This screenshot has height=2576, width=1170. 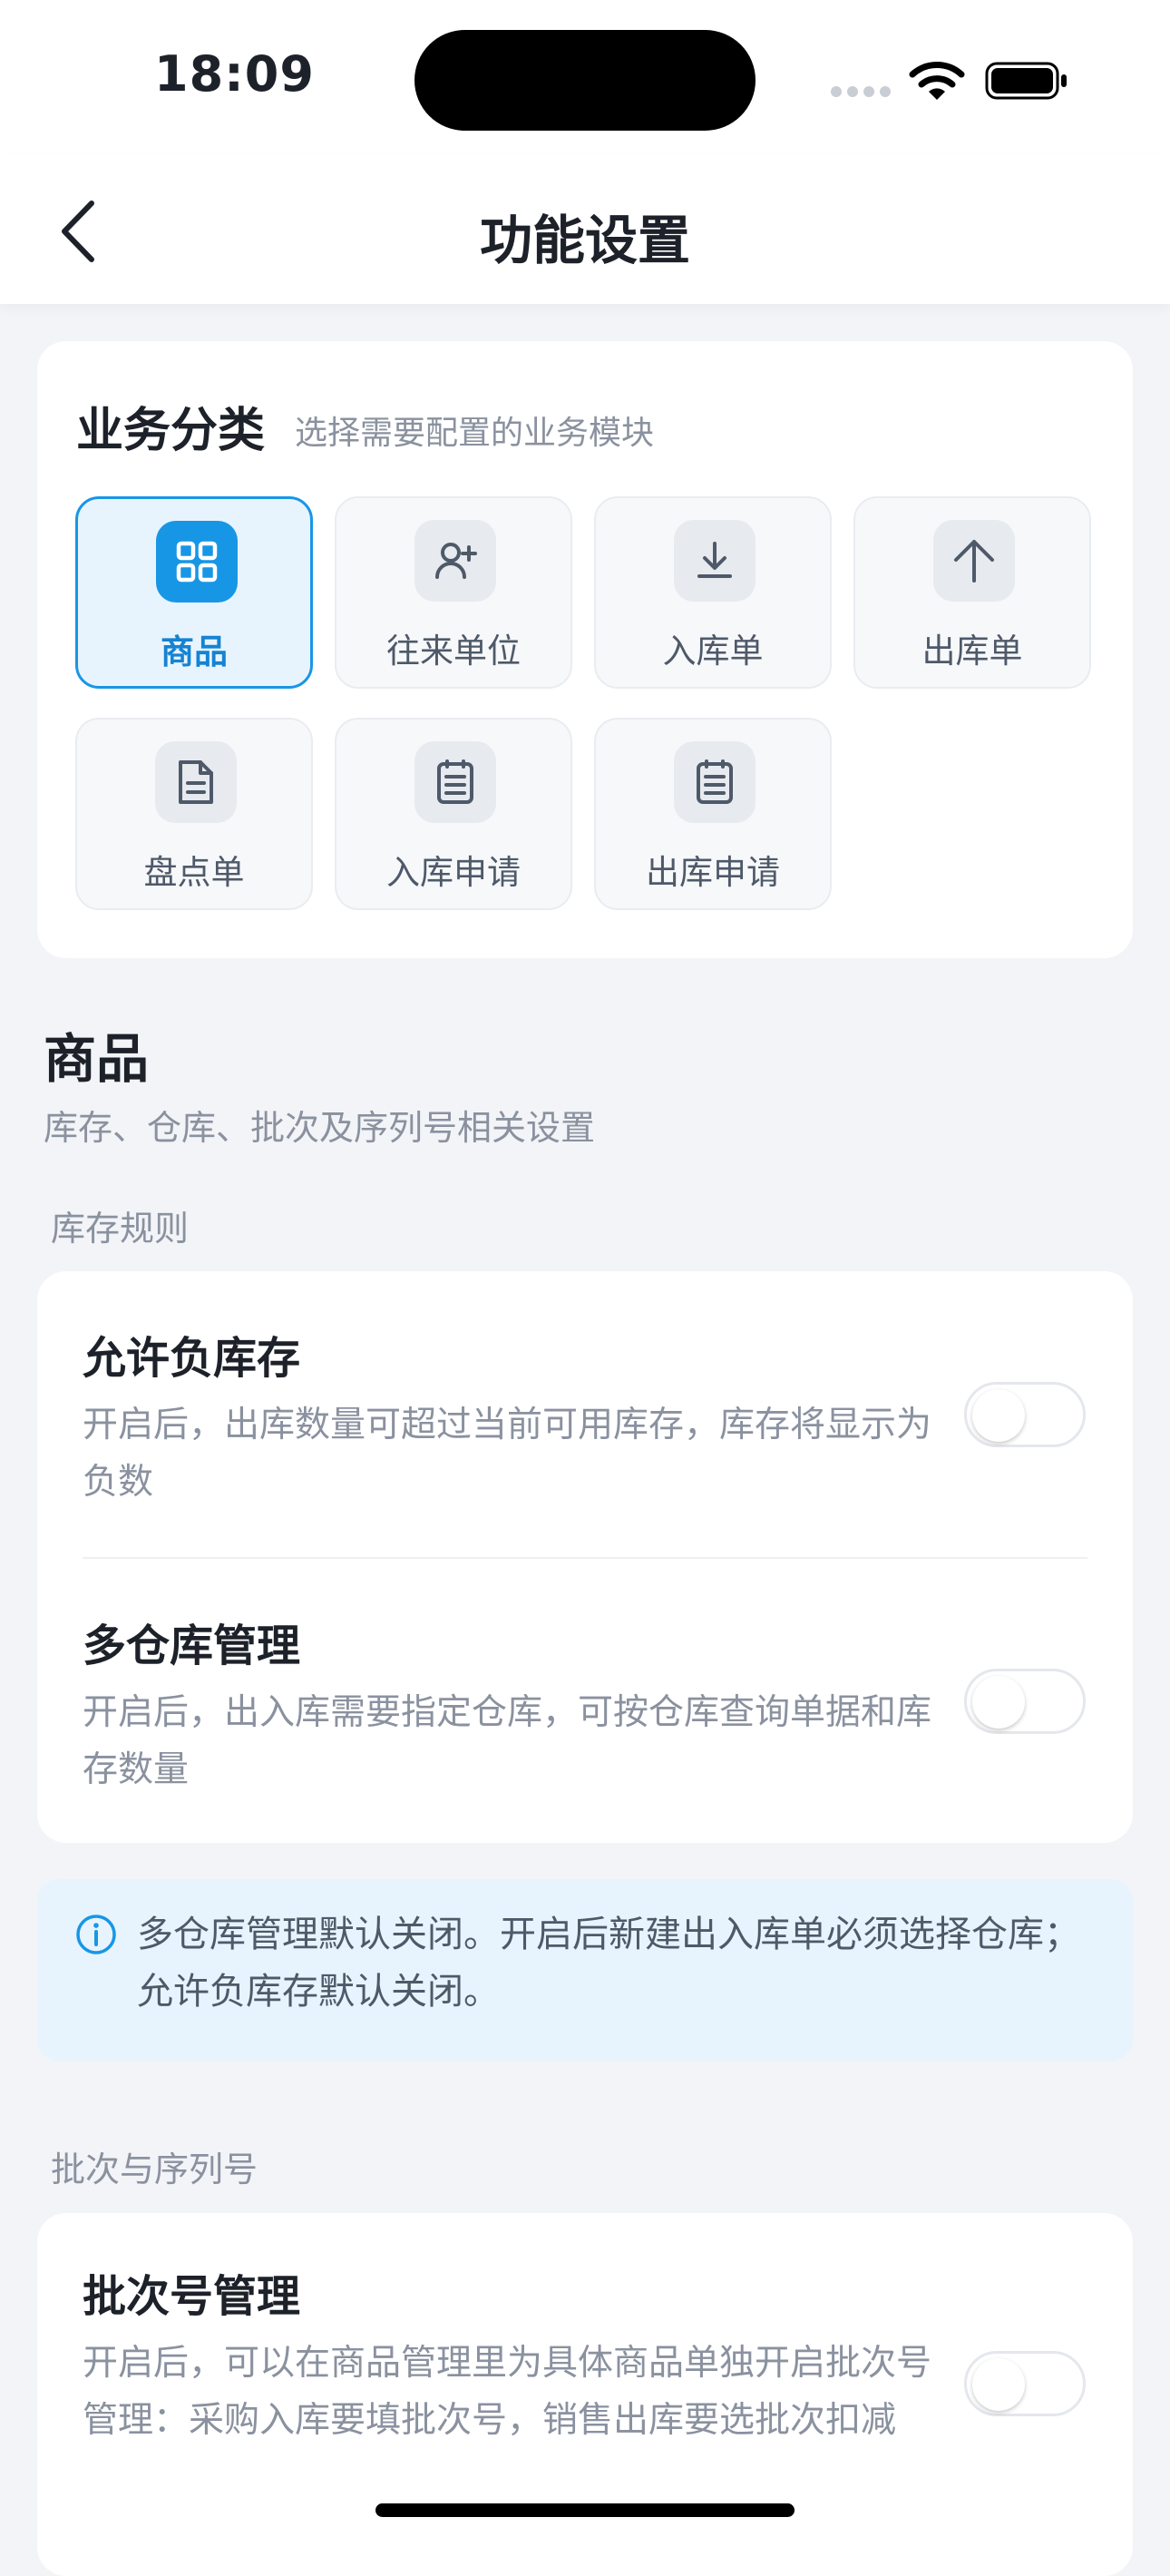 What do you see at coordinates (713, 872) in the screenshot?
I see `category-label: 出库申请` at bounding box center [713, 872].